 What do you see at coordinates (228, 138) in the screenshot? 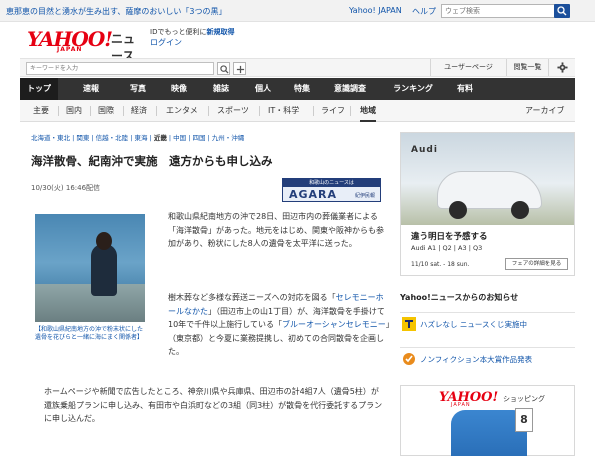
I see `region-kyushu-okinawa: 九州・沖縄` at bounding box center [228, 138].